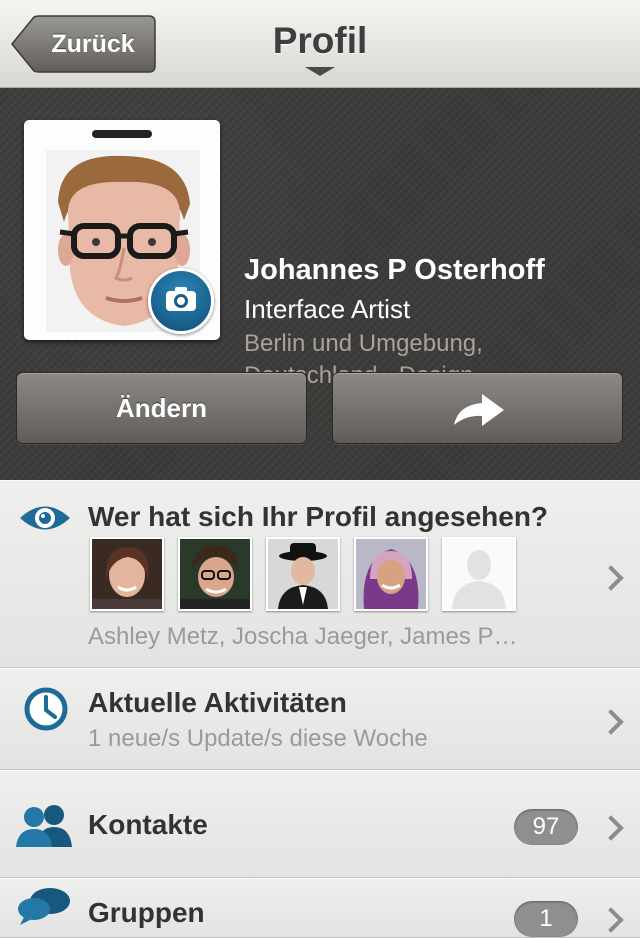  I want to click on nav-bar: Zurück Profil, so click(320, 44).